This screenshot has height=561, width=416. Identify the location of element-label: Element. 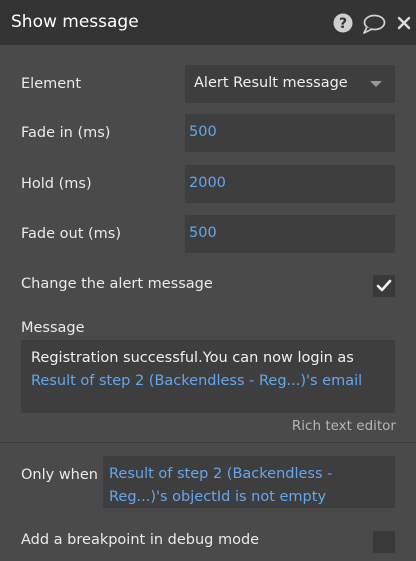
(51, 84).